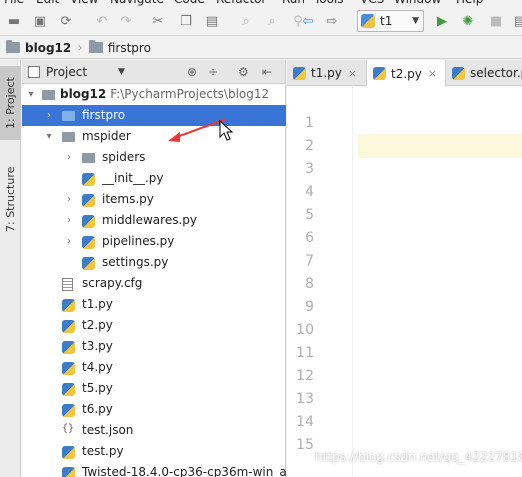 The width and height of the screenshot is (522, 477). Describe the element at coordinates (48, 47) in the screenshot. I see `breadcrumb-label: blog12` at that location.